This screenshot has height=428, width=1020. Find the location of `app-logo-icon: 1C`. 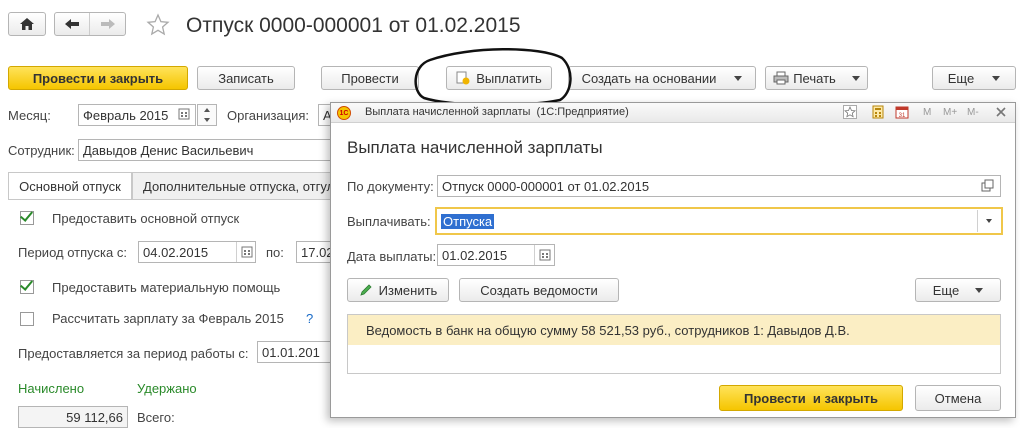

app-logo-icon: 1C is located at coordinates (344, 113).